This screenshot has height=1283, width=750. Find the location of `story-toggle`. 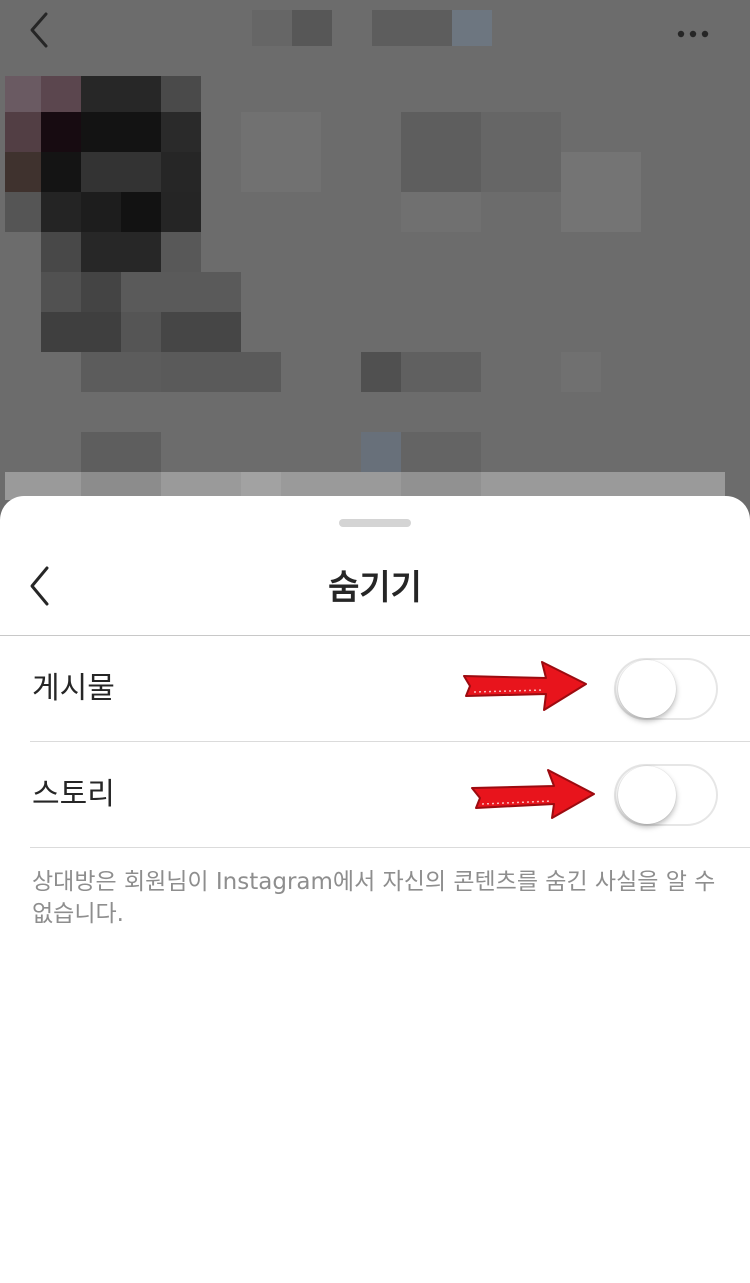

story-toggle is located at coordinates (666, 795).